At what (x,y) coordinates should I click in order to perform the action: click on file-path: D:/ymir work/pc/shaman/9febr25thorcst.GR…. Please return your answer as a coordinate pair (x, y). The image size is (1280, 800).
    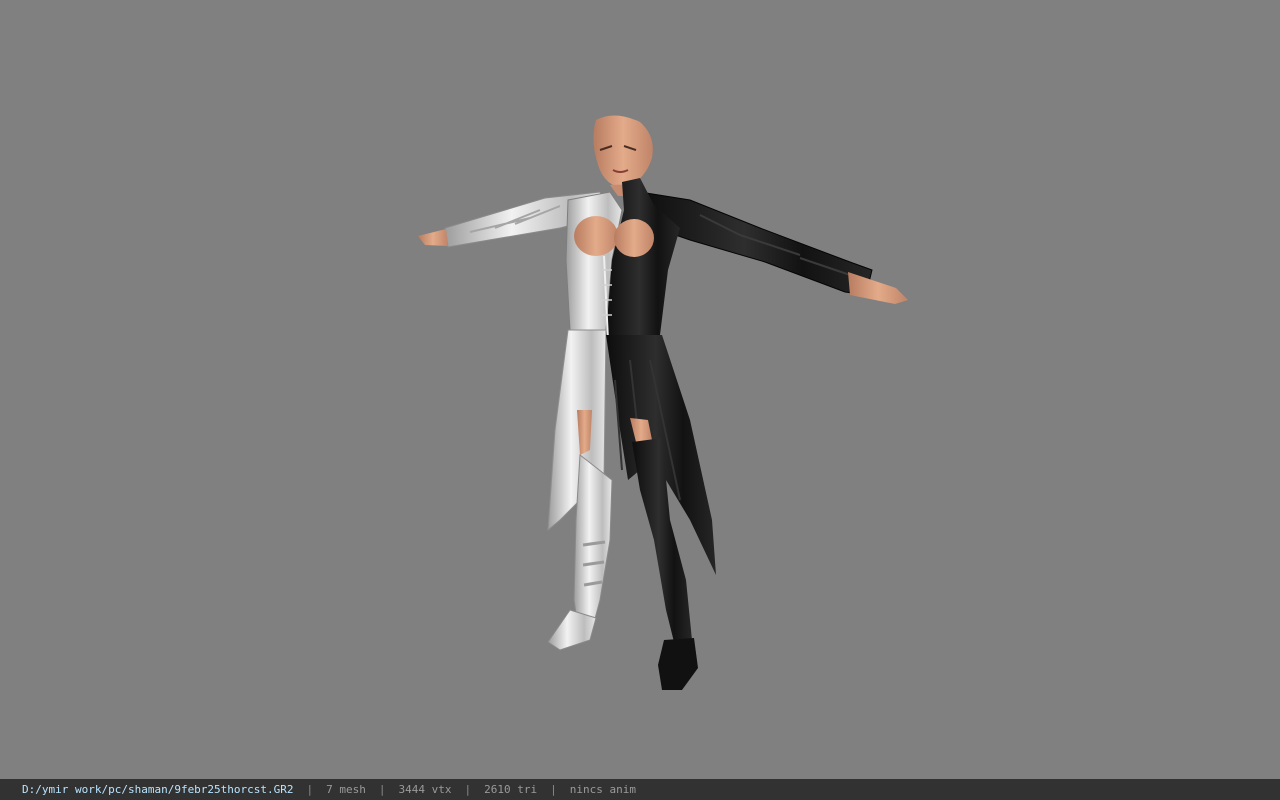
    Looking at the image, I should click on (158, 789).